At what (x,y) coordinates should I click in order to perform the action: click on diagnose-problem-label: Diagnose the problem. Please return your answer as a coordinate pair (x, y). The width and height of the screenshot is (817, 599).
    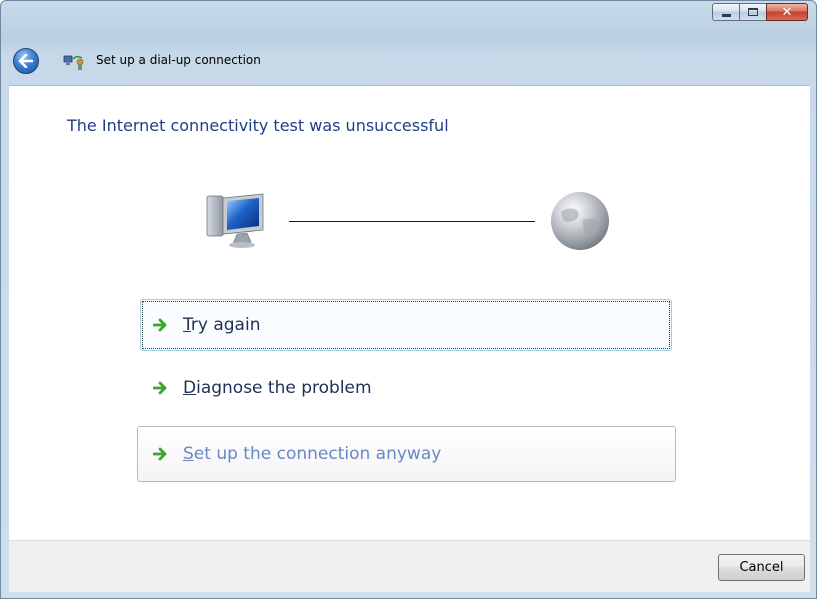
    Looking at the image, I should click on (277, 388).